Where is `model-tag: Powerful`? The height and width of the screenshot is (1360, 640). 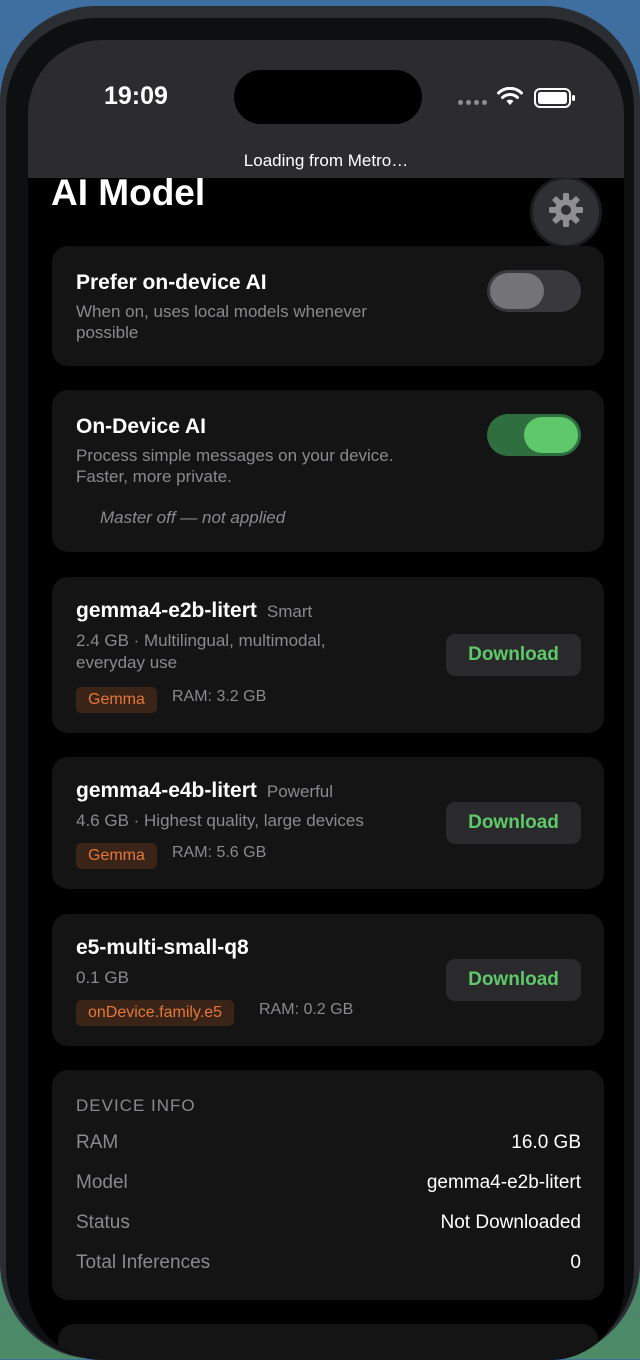 model-tag: Powerful is located at coordinates (300, 791).